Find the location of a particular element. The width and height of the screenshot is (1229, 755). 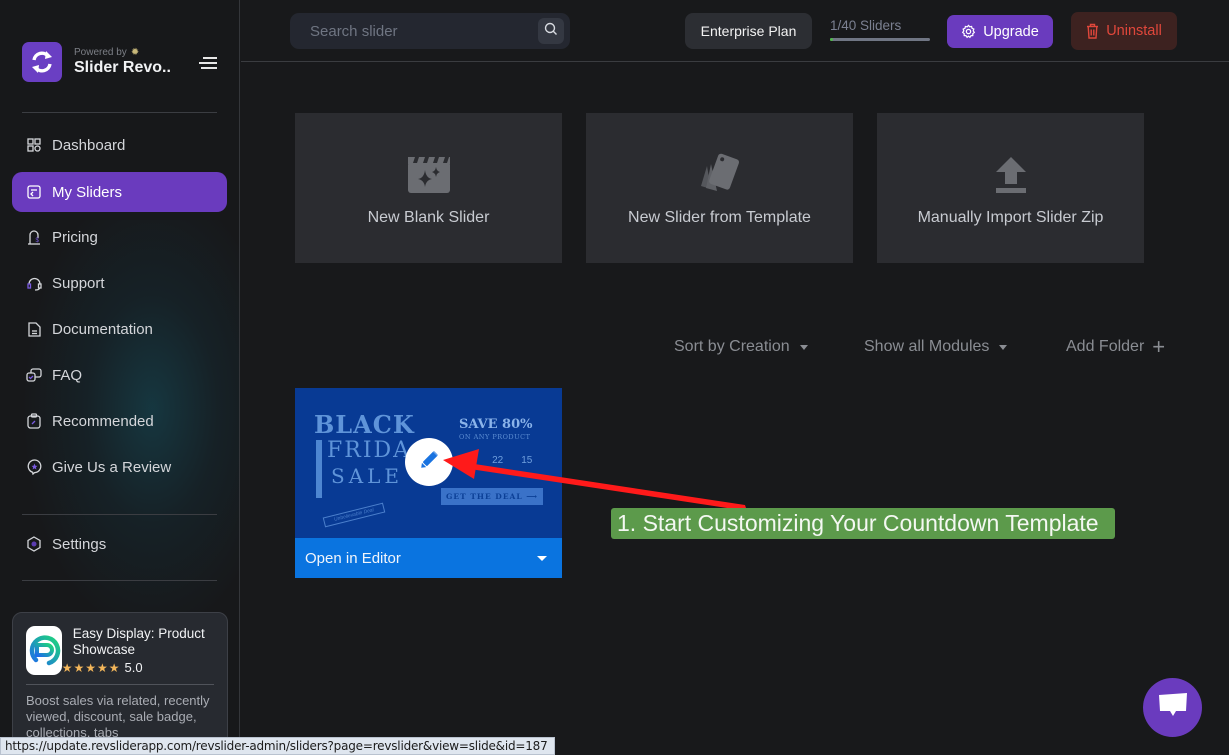

usage-label: 1/40 Sliders is located at coordinates (866, 25).